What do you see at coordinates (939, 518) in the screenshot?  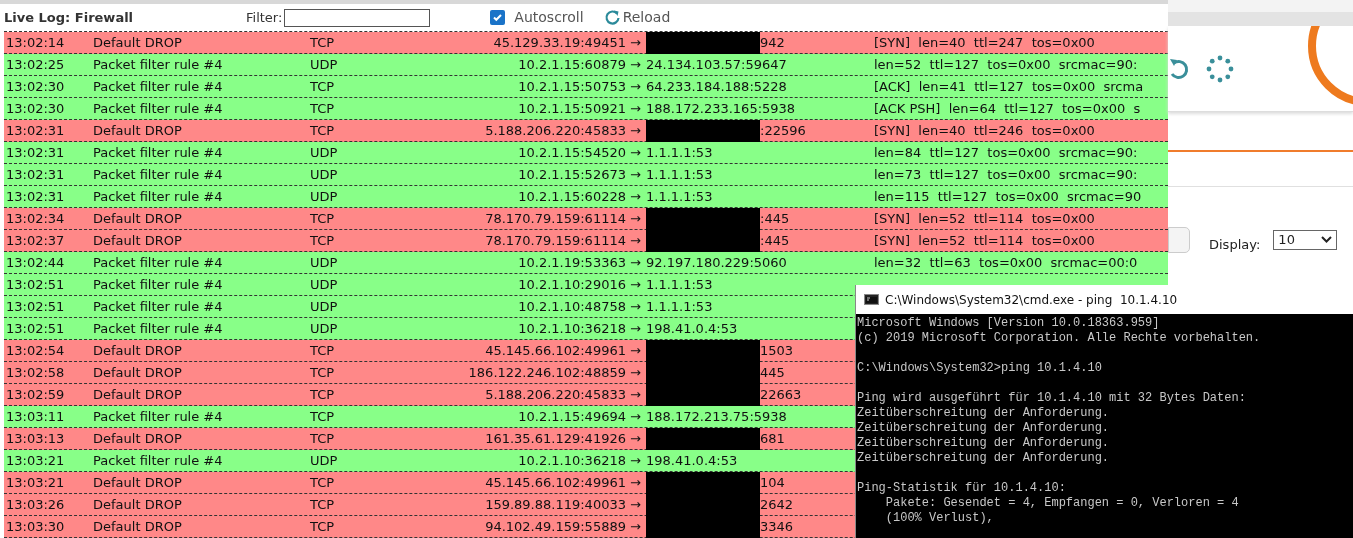 I see `console-line: (100% Verlust),` at bounding box center [939, 518].